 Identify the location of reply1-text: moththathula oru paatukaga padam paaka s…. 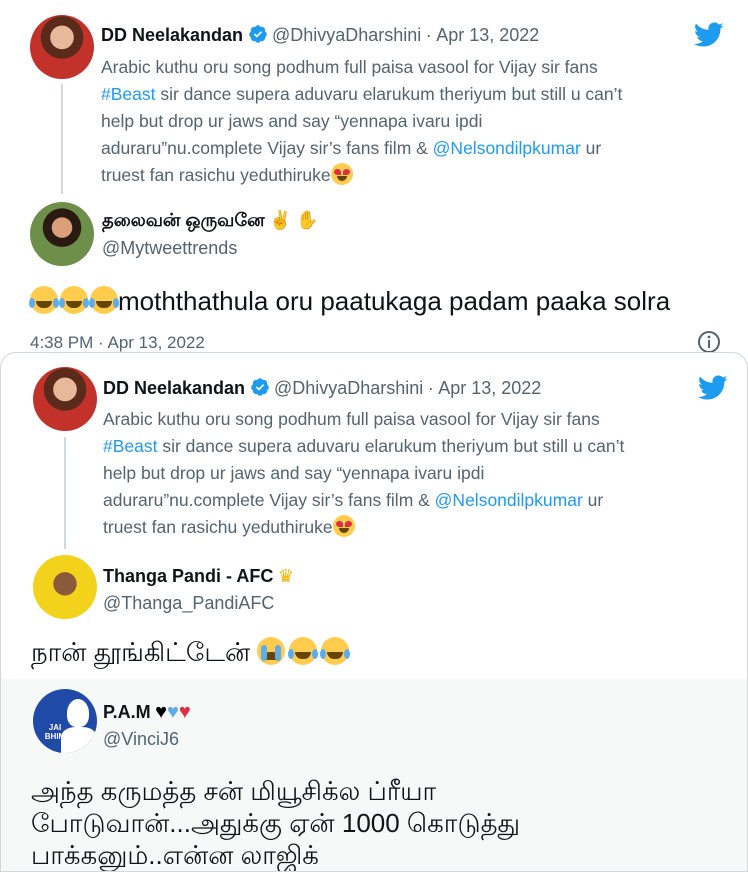
(350, 301).